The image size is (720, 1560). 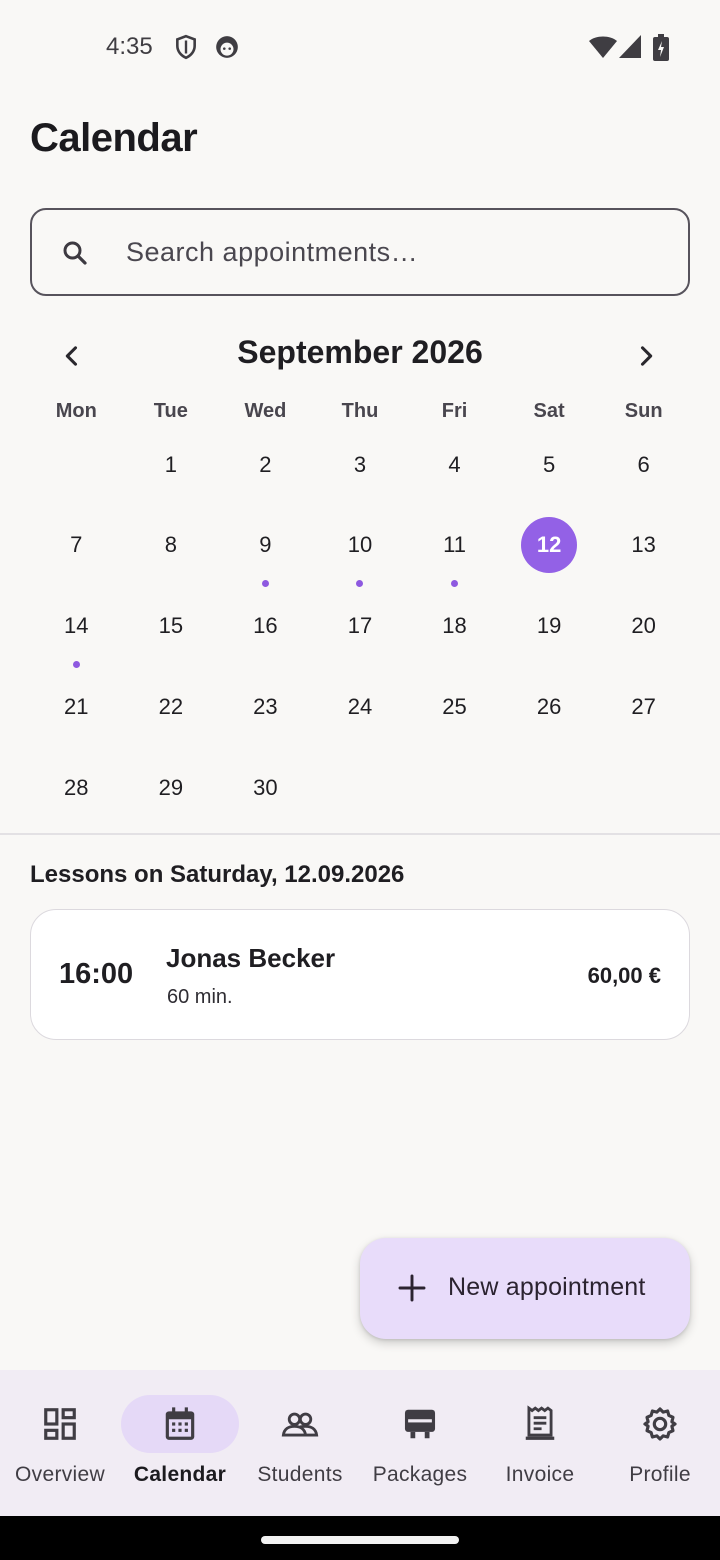 What do you see at coordinates (171, 466) in the screenshot?
I see `calendar-day-1: 1` at bounding box center [171, 466].